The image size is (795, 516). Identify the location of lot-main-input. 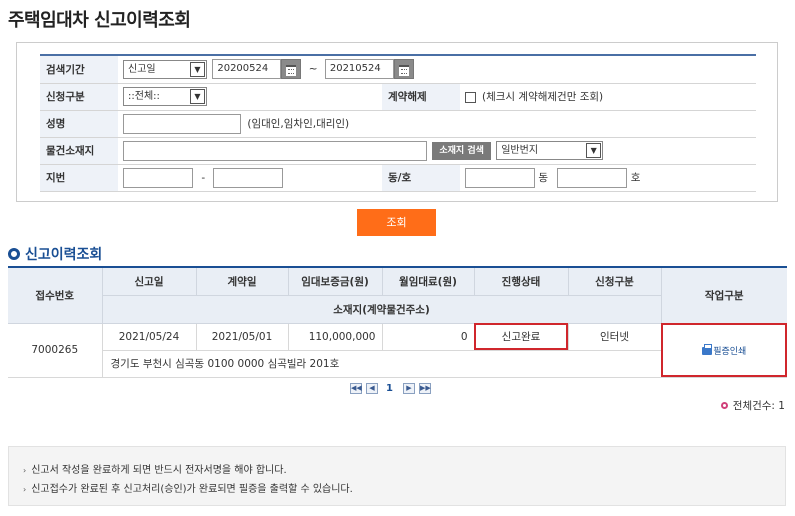
(158, 177).